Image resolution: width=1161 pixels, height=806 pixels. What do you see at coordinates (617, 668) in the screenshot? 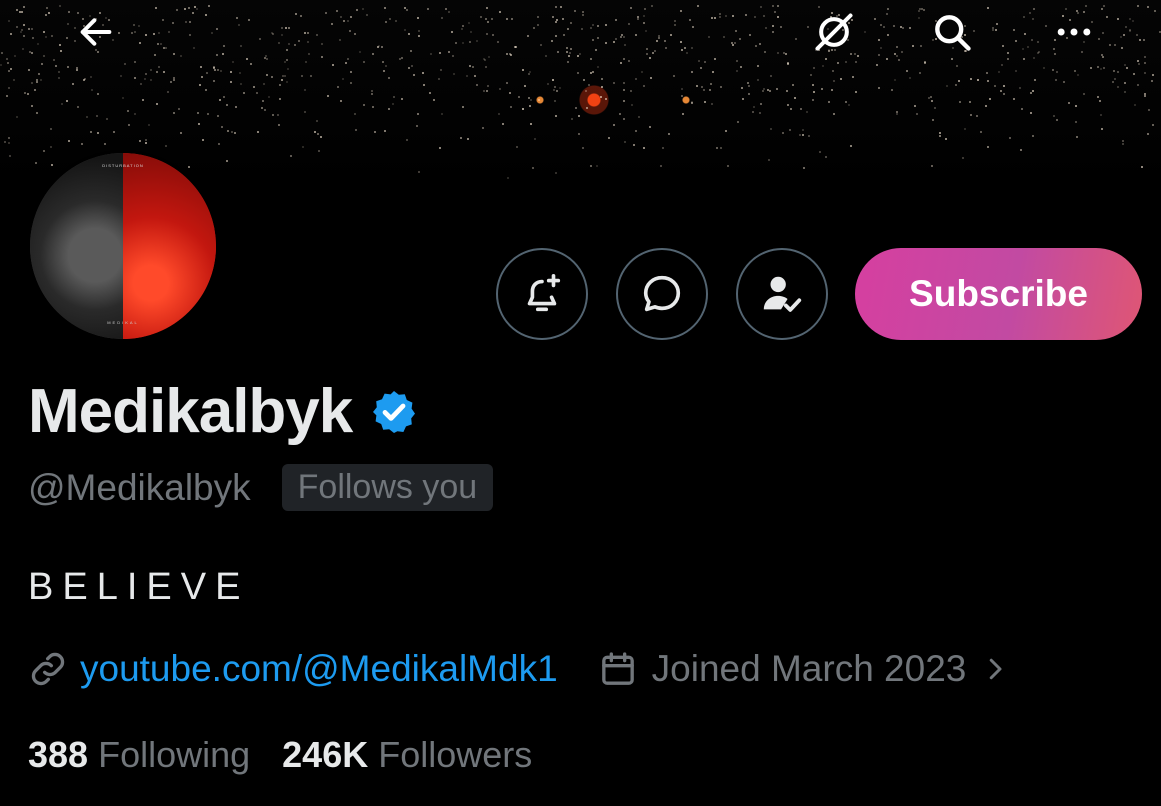
I see `calendar-icon` at bounding box center [617, 668].